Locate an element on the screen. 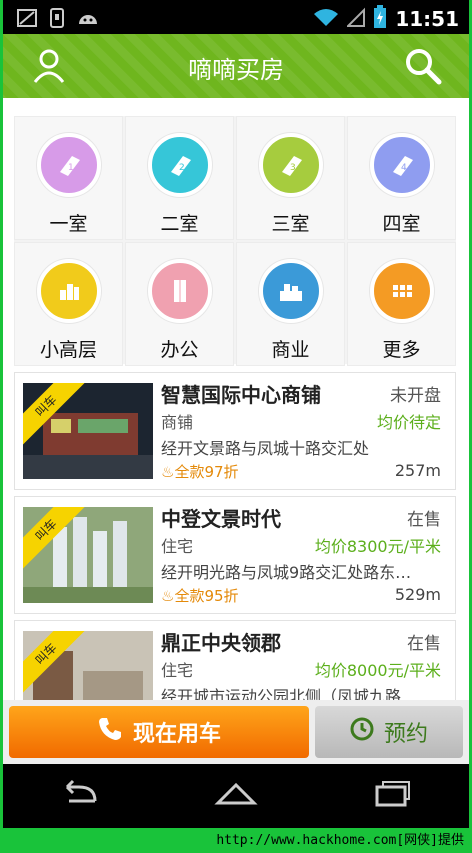 The image size is (472, 853). category-high-rise: 小高层 is located at coordinates (68, 304).